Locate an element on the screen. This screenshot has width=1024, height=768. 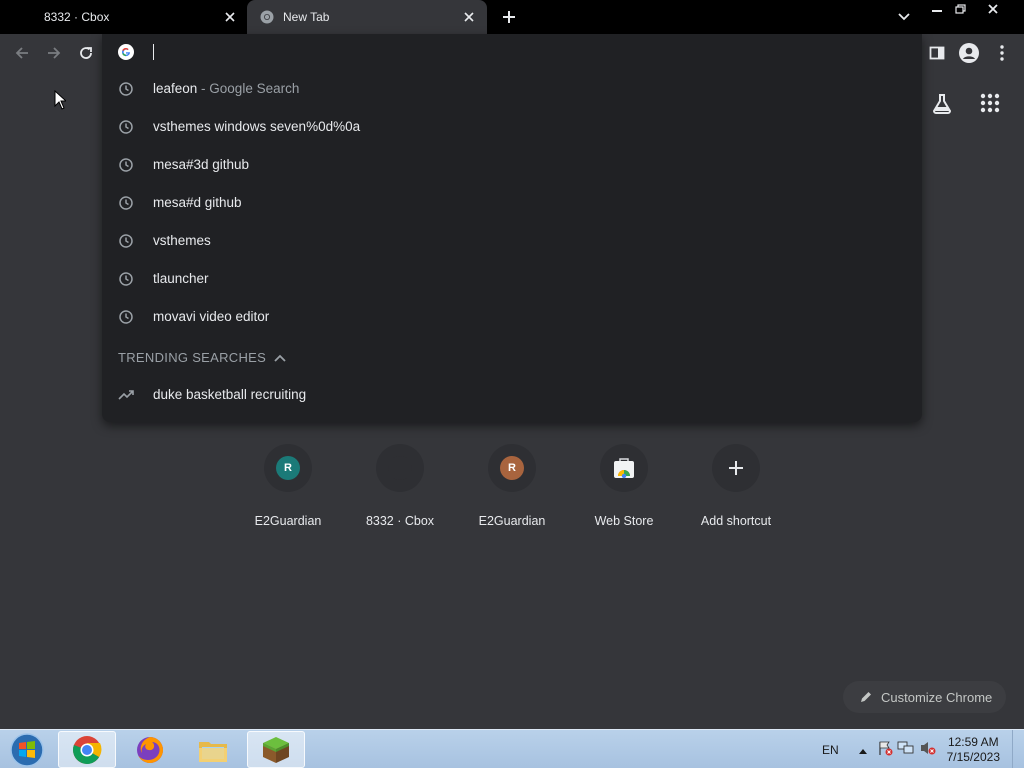
avatar-icon is located at coordinates (969, 53).